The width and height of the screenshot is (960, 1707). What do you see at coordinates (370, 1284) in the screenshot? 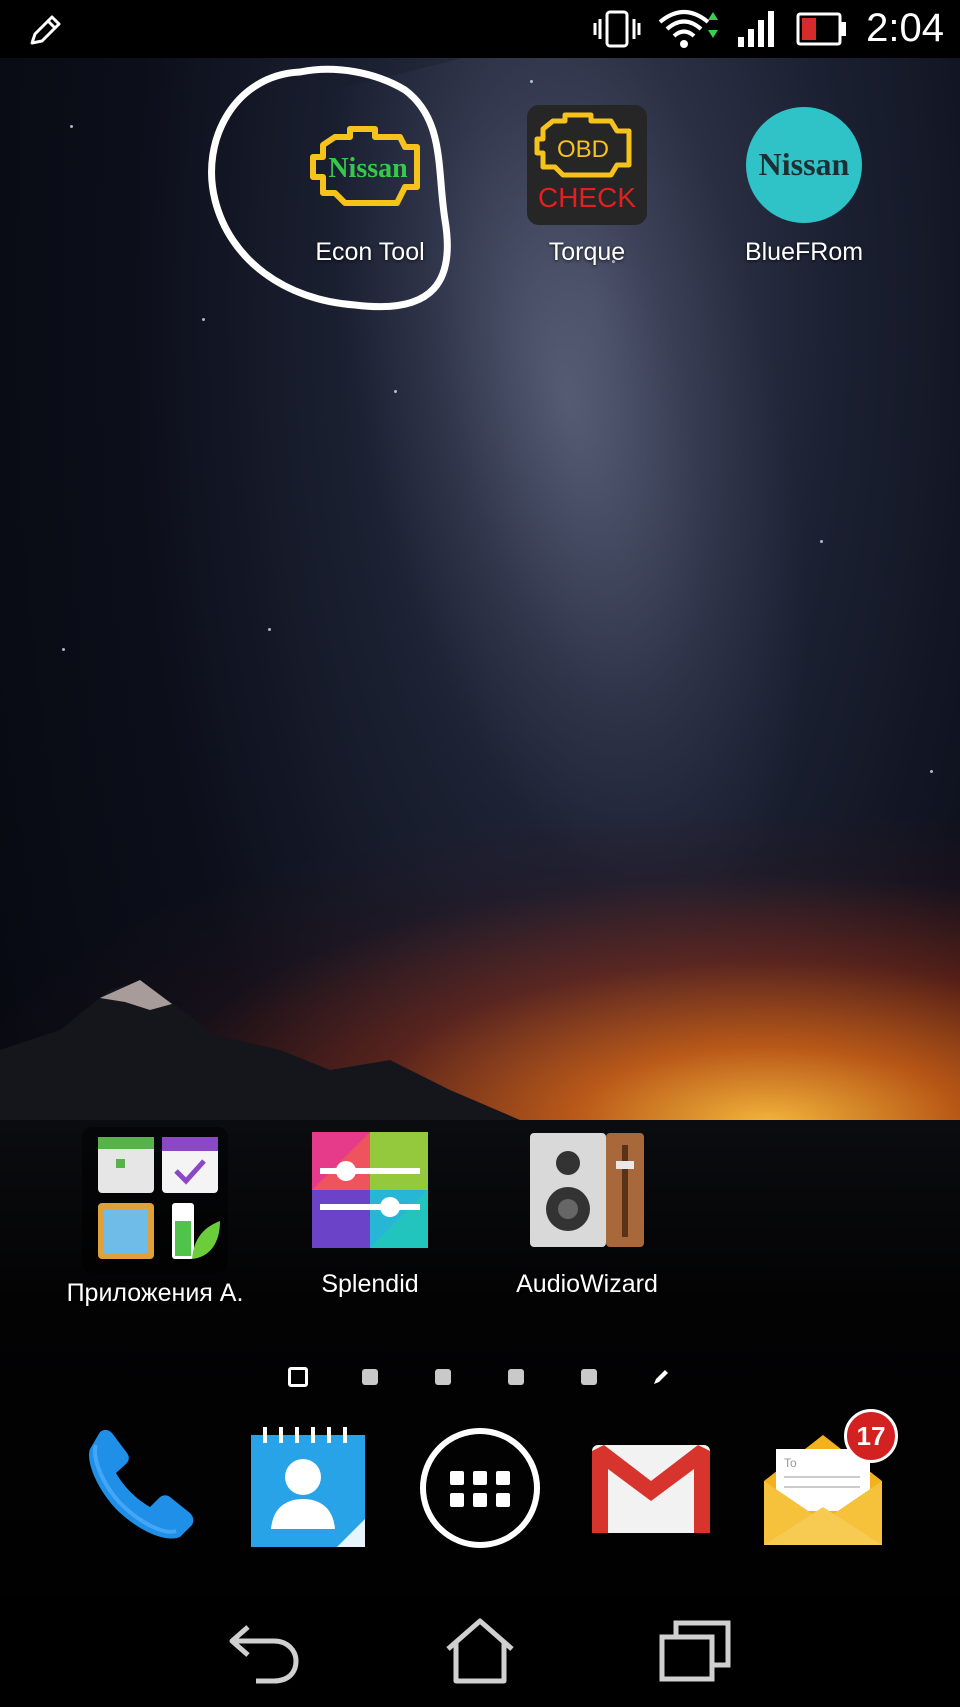
I see `app-label: Splendid` at bounding box center [370, 1284].